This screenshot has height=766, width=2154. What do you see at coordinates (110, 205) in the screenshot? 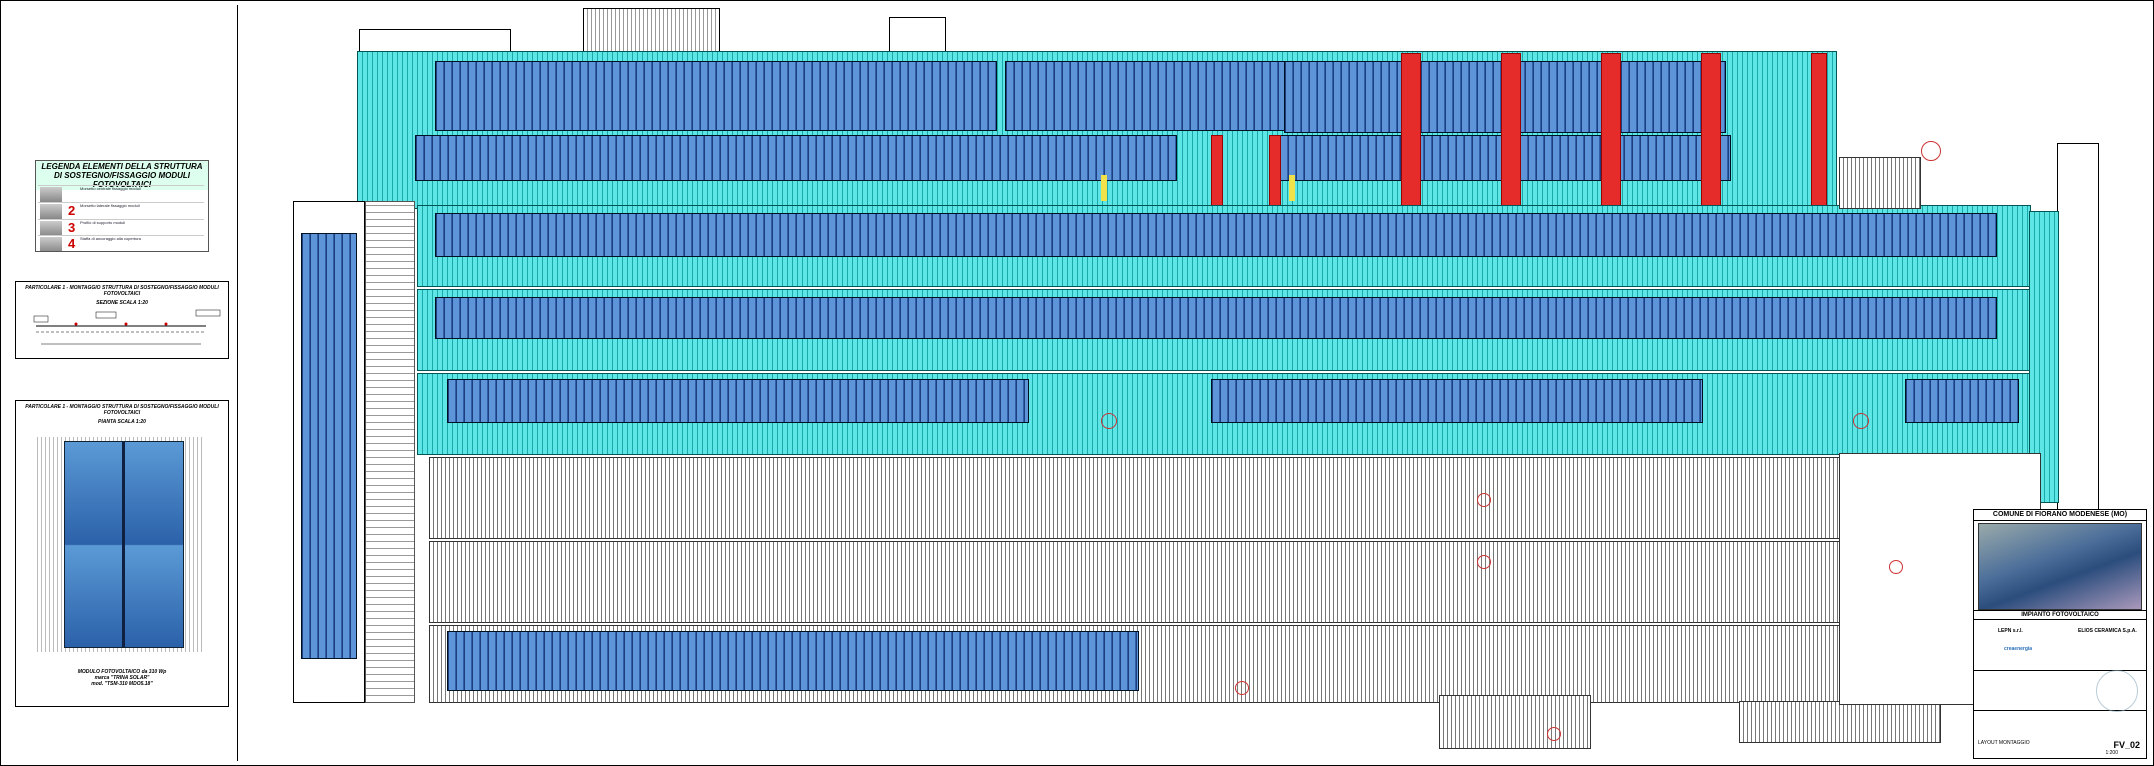
I see `legend-text: Morsetto laterale fissaggio moduli` at bounding box center [110, 205].